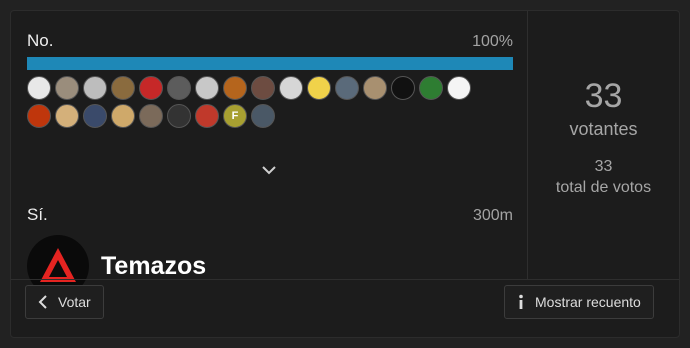 The height and width of the screenshot is (348, 690). I want to click on letter-avatar: F, so click(235, 116).